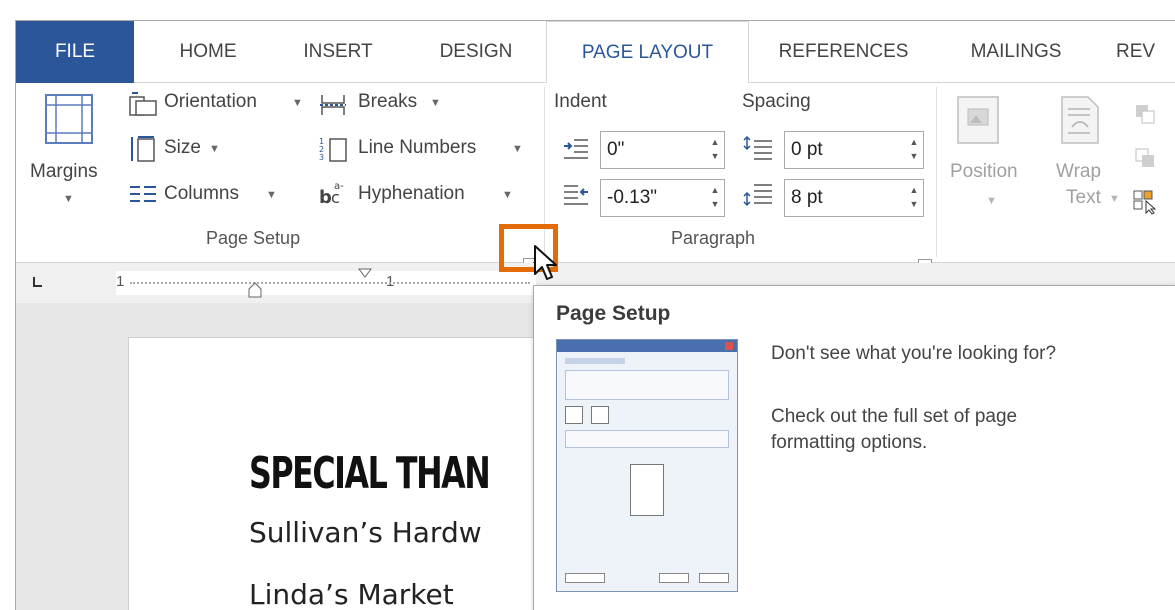 The width and height of the screenshot is (1175, 610). I want to click on page-setup-group-label: Page Setup, so click(253, 238).